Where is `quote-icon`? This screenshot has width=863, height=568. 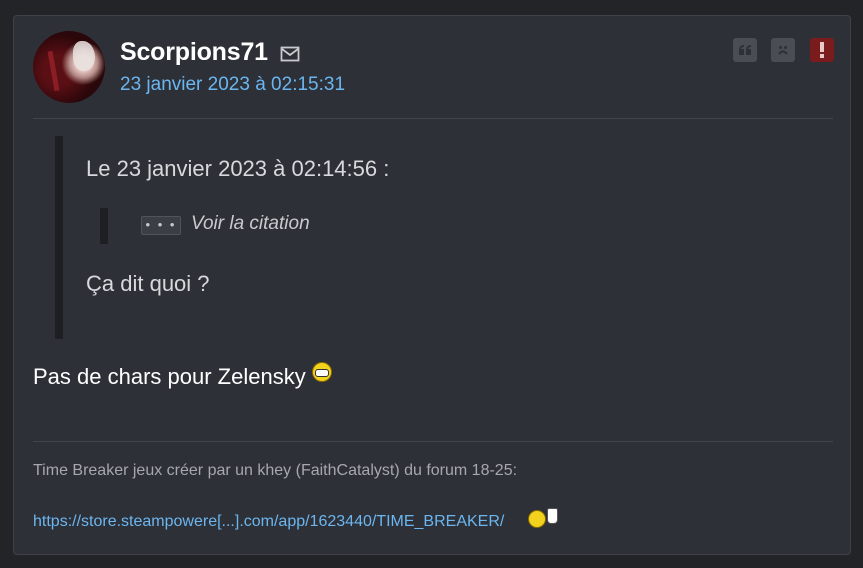
quote-icon is located at coordinates (745, 50).